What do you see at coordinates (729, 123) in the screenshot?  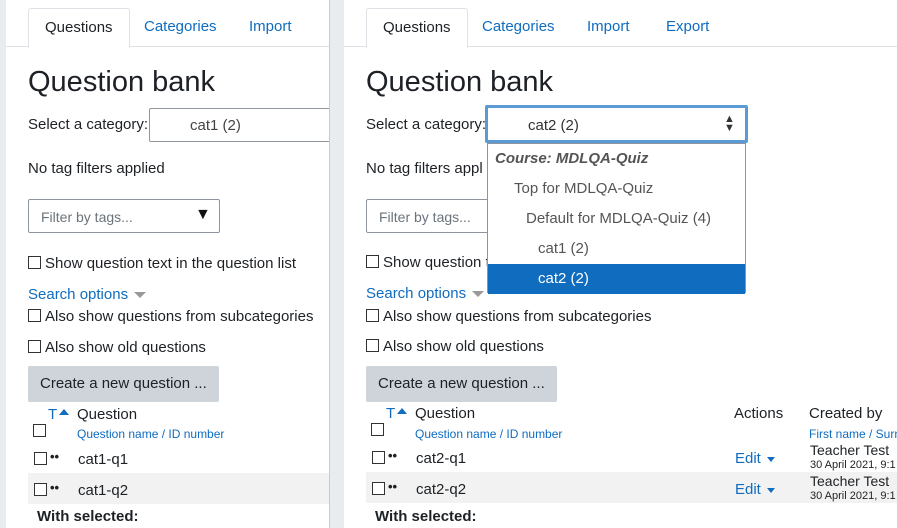 I see `select-arrows-icon: ▲ ▼` at bounding box center [729, 123].